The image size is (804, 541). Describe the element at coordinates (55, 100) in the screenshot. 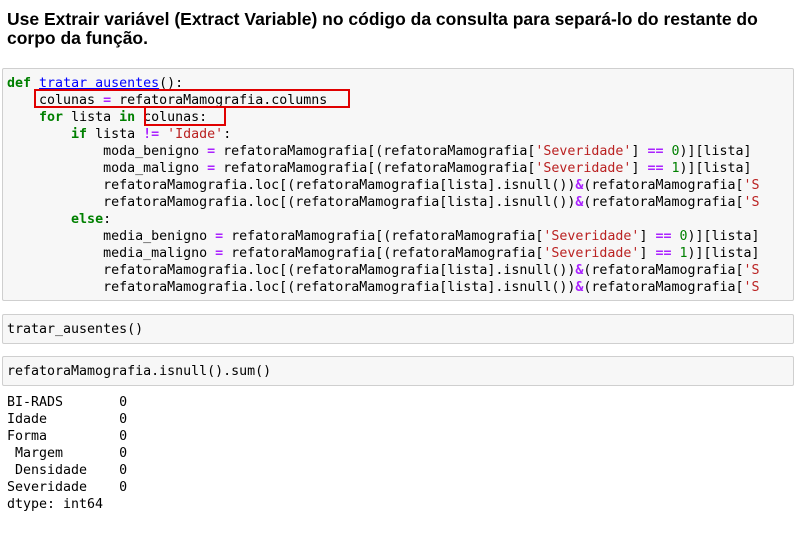

I see `code-token: colunas` at that location.